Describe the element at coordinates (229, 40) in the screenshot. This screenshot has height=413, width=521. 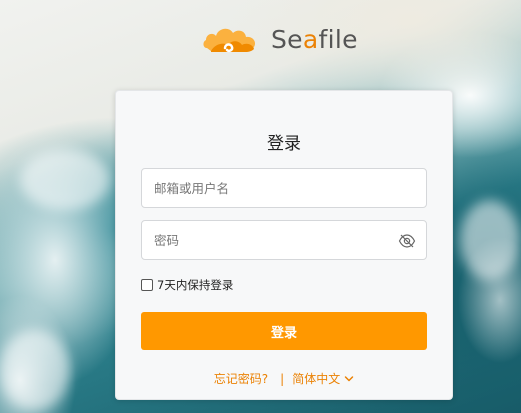
I see `seafile-cloud-icon` at that location.